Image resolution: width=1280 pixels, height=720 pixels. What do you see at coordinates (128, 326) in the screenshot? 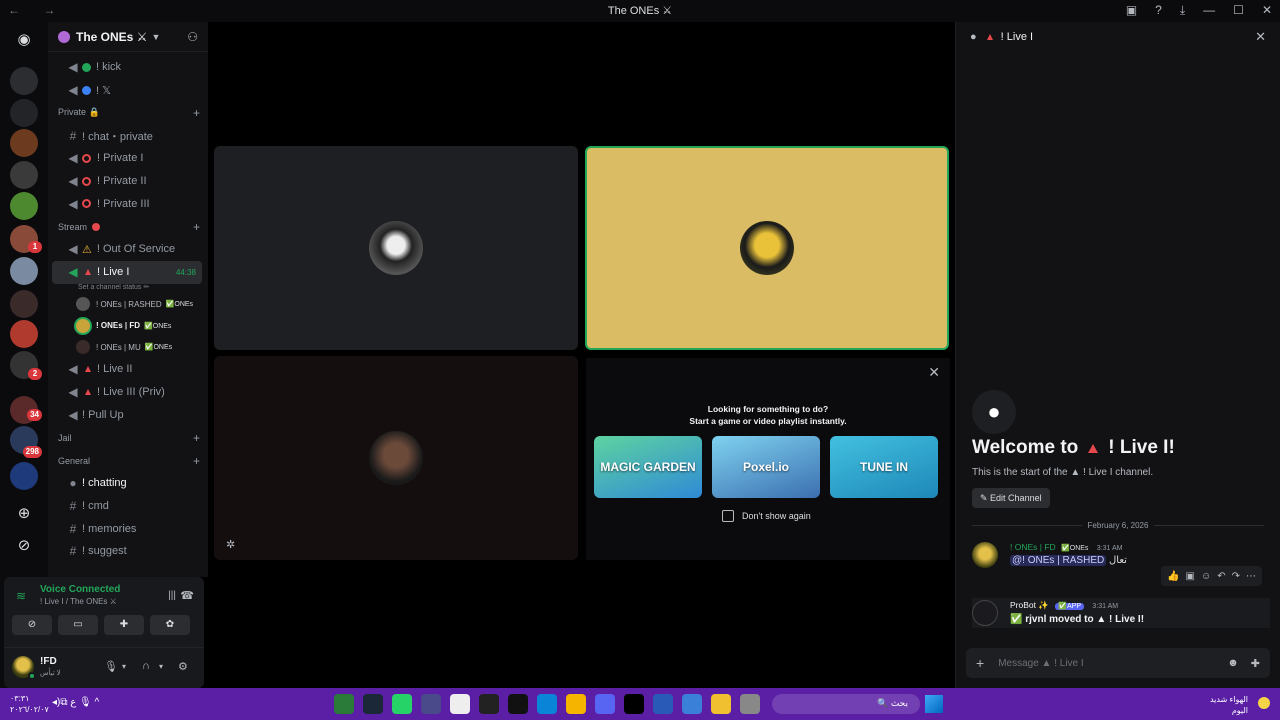
I see `voice-user: ! ONEs | FD ✅ONEs` at bounding box center [128, 326].